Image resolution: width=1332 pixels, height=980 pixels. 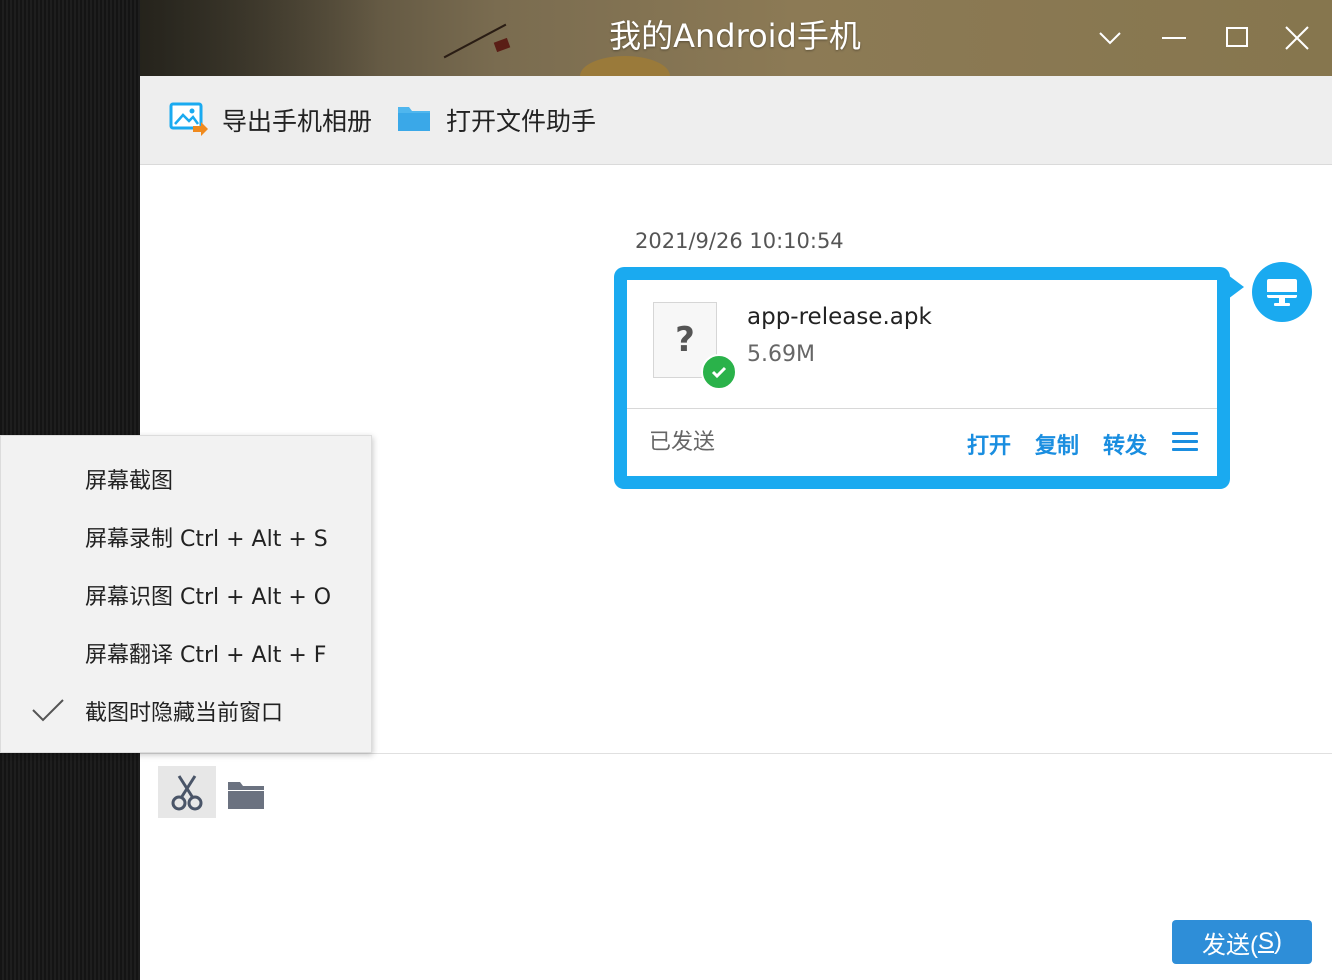 I want to click on file-message-bubble: ? app-release.apk 5.69M 已发送 打开 复制 转发, so click(x=922, y=378).